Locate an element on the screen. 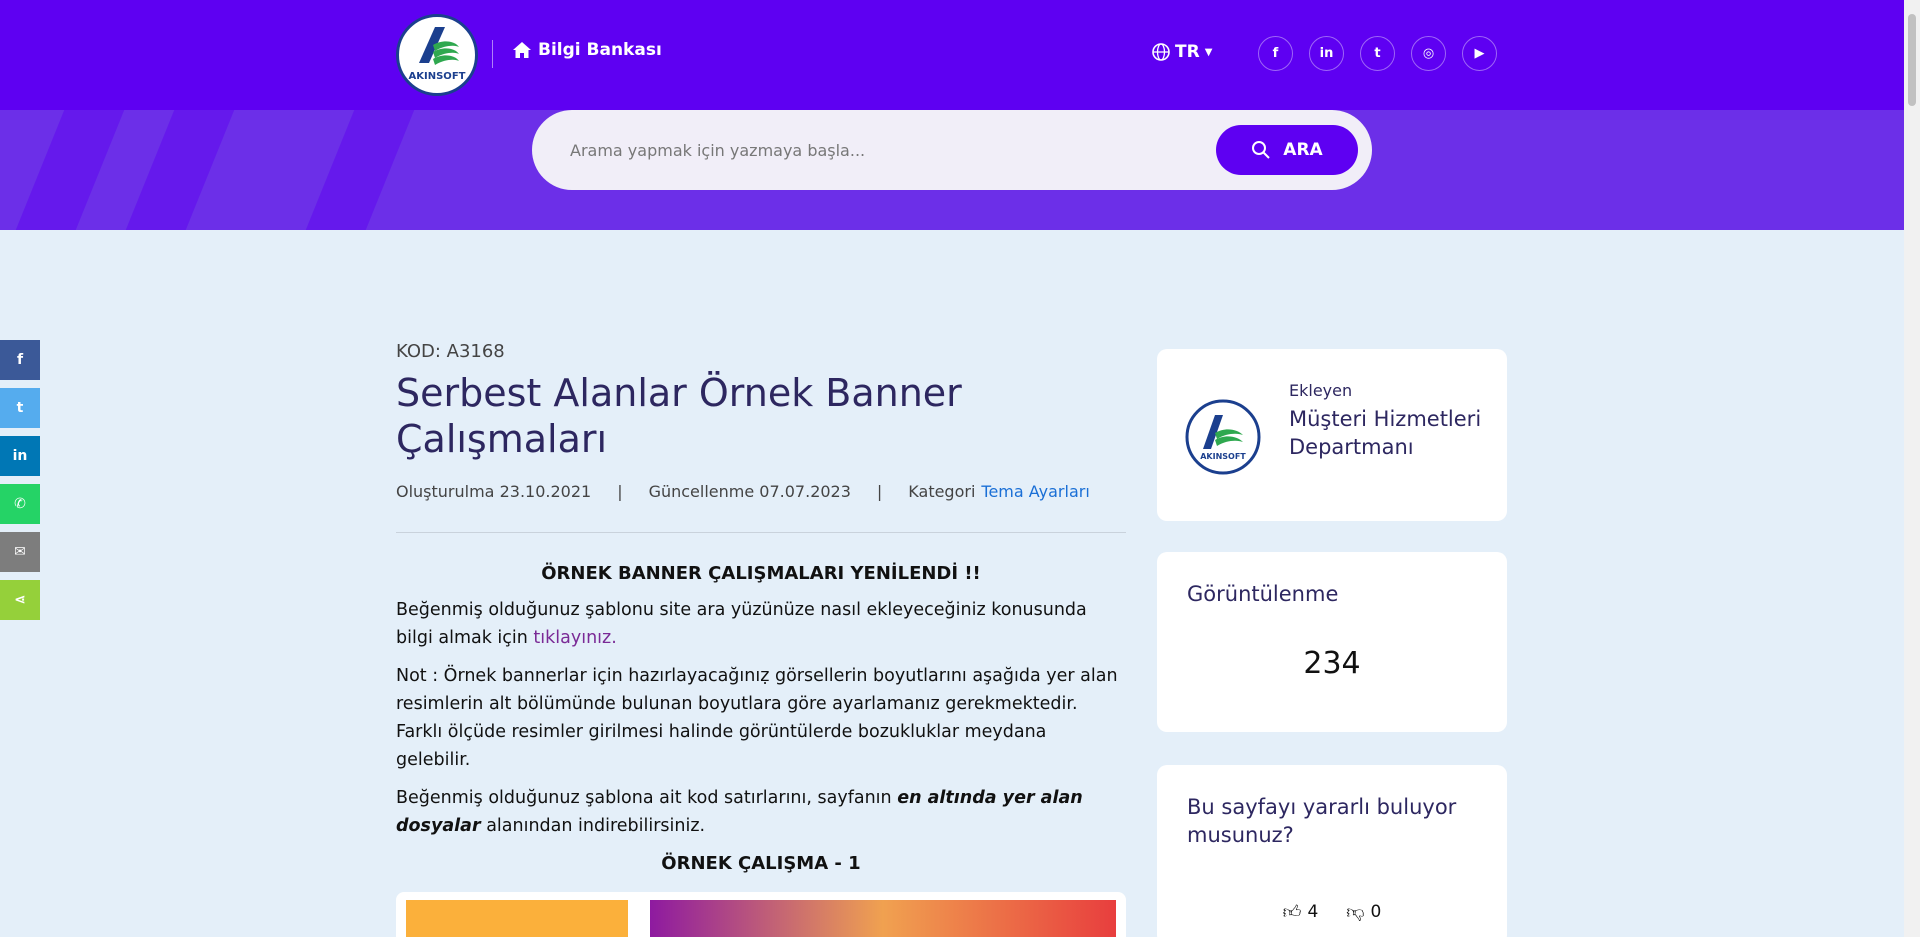 Image resolution: width=1920 pixels, height=937 pixels. share-linkedin-button: in is located at coordinates (20, 456).